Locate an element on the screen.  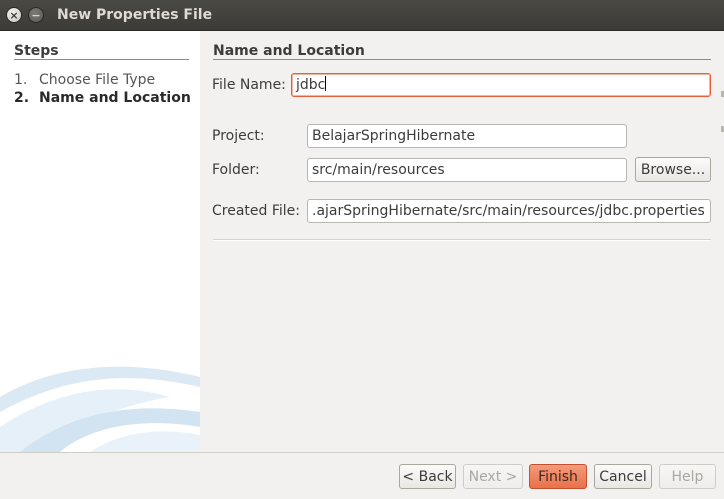
window-title: New Properties File is located at coordinates (135, 15).